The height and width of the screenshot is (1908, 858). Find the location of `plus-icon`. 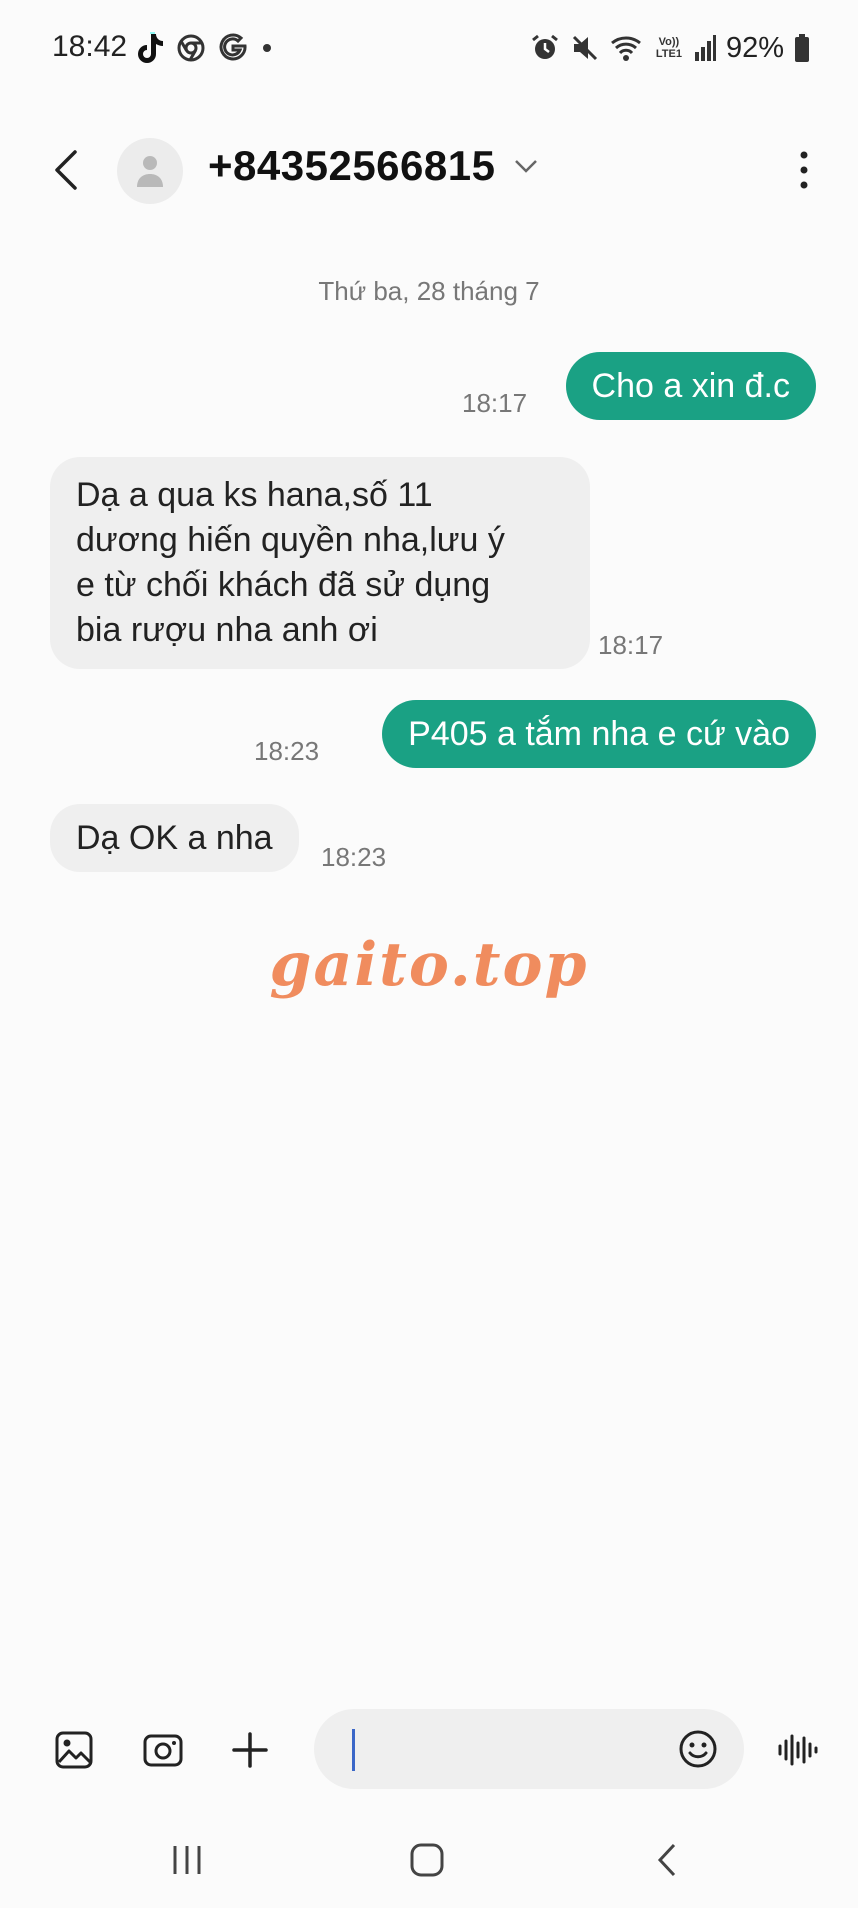

plus-icon is located at coordinates (250, 1750).